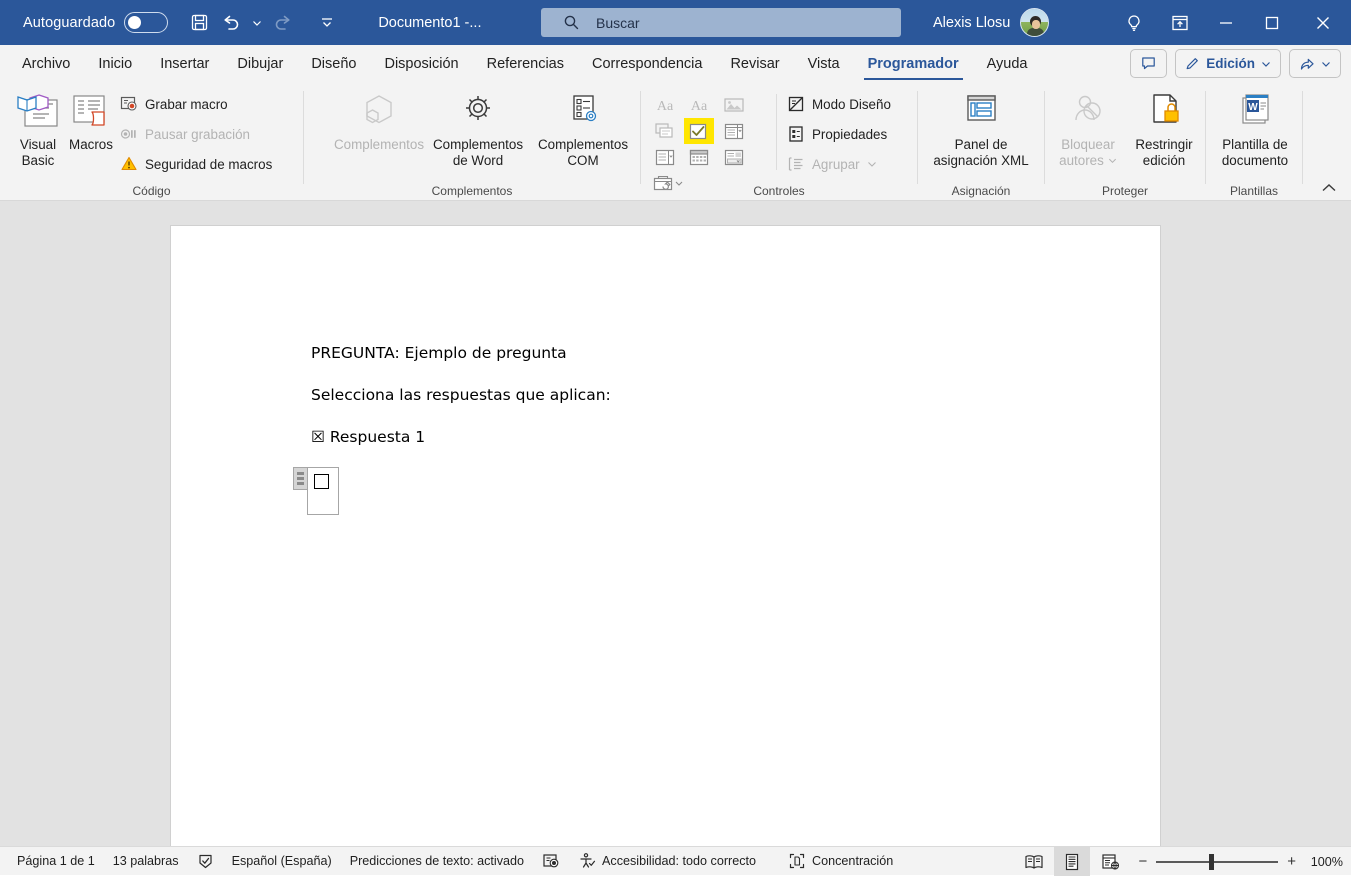  What do you see at coordinates (837, 134) in the screenshot?
I see `propiedades-button: Propiedades` at bounding box center [837, 134].